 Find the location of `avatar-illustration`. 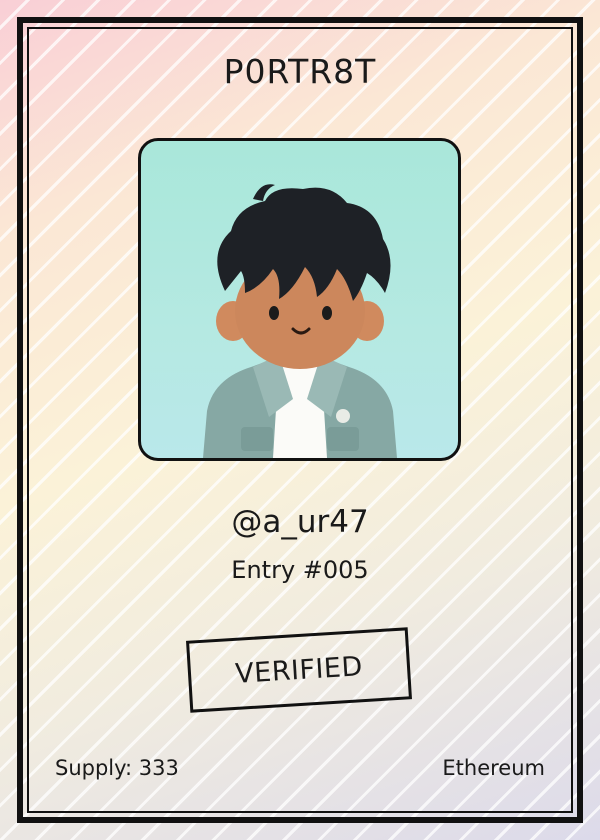

avatar-illustration is located at coordinates (300, 321).